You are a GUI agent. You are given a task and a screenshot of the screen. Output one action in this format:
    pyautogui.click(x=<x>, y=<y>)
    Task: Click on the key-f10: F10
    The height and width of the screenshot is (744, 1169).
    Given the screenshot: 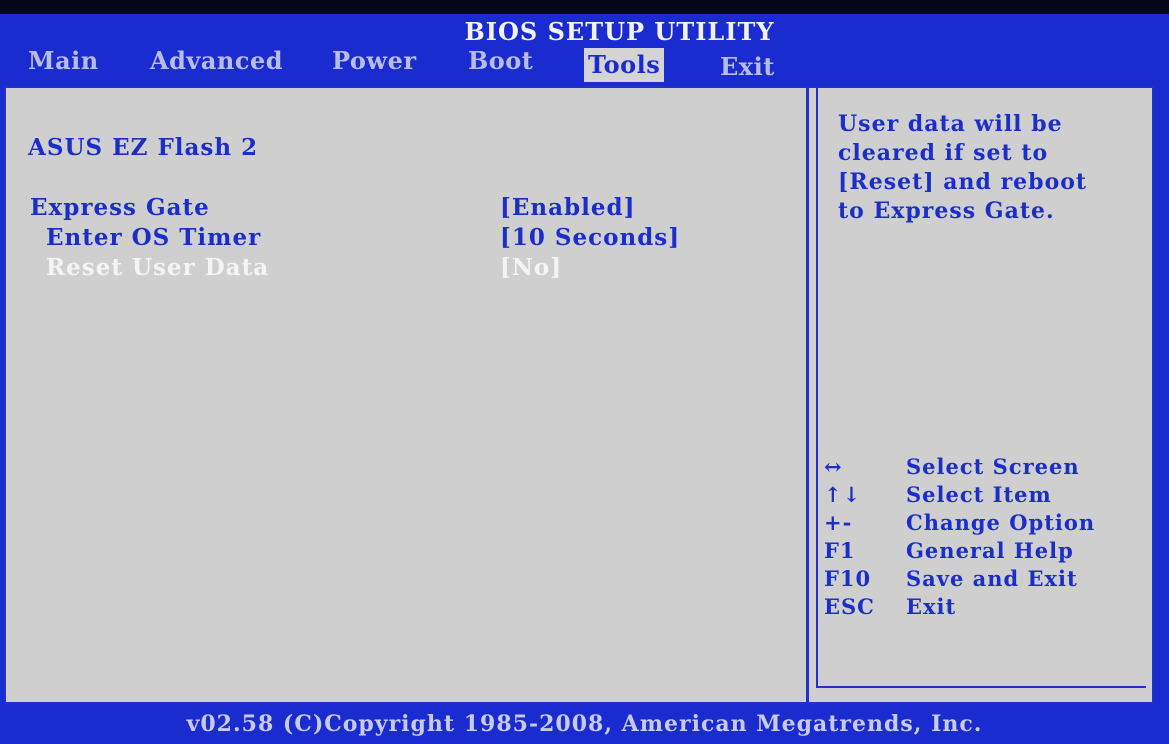 What is the action you would take?
    pyautogui.click(x=848, y=578)
    